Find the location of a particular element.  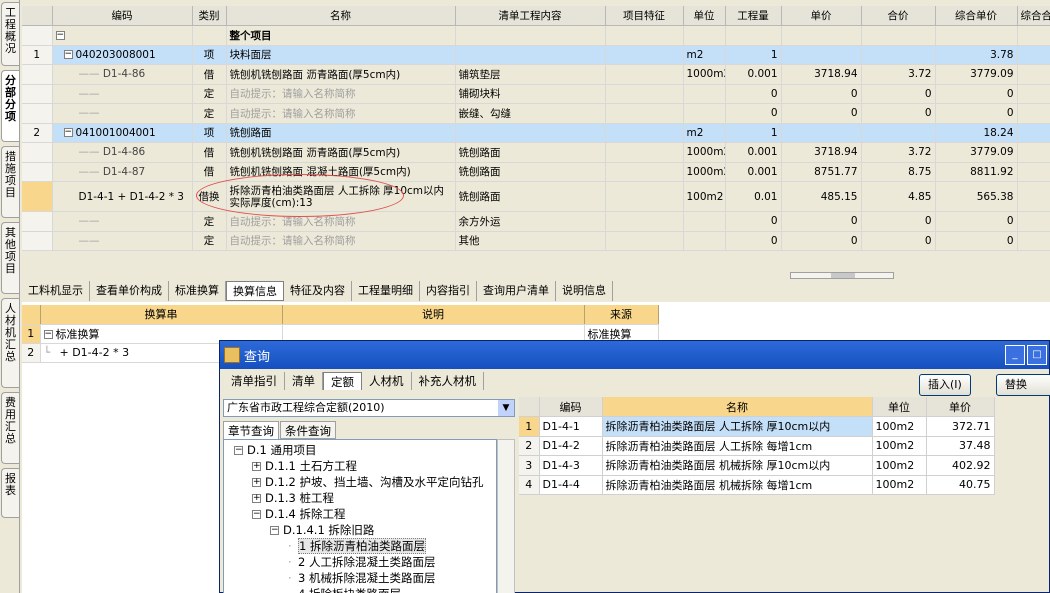

item-qty: 0.01 is located at coordinates (753, 196).